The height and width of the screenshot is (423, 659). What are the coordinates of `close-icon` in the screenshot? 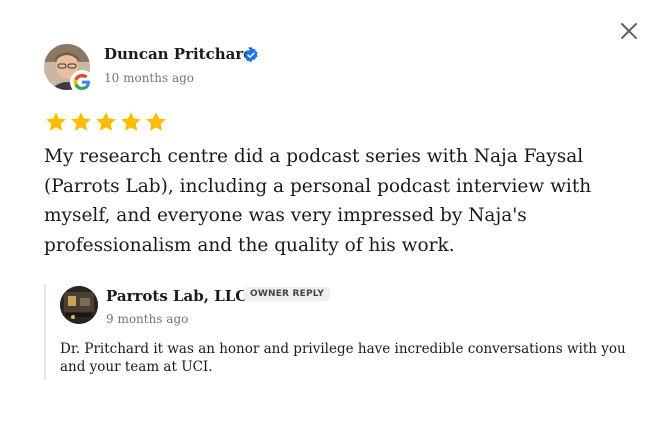 It's located at (629, 31).